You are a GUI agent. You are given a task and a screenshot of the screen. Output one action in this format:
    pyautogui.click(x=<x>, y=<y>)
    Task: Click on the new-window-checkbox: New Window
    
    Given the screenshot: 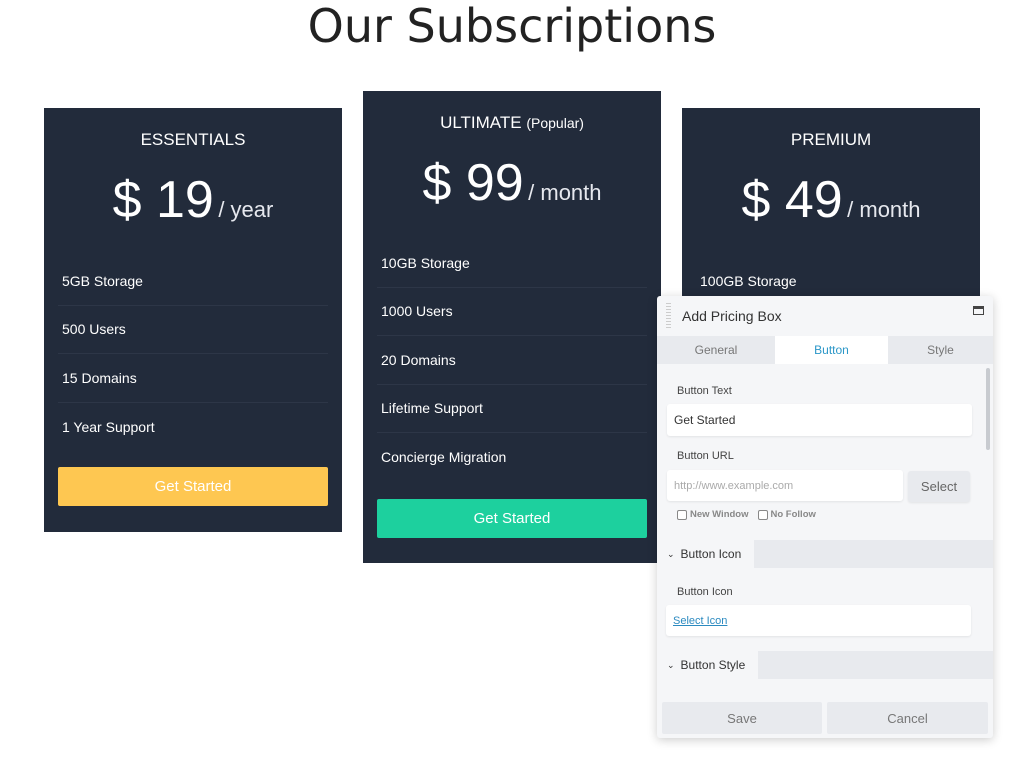 What is the action you would take?
    pyautogui.click(x=713, y=514)
    